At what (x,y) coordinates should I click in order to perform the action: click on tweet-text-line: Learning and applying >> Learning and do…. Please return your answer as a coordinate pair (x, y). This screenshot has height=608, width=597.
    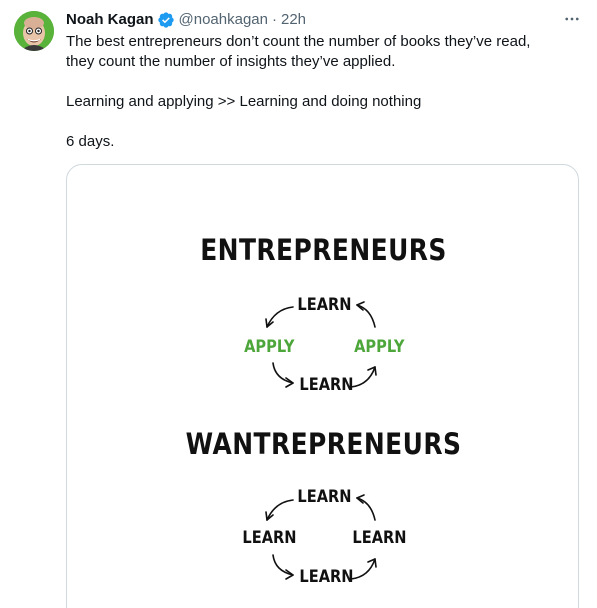
    Looking at the image, I should click on (244, 101).